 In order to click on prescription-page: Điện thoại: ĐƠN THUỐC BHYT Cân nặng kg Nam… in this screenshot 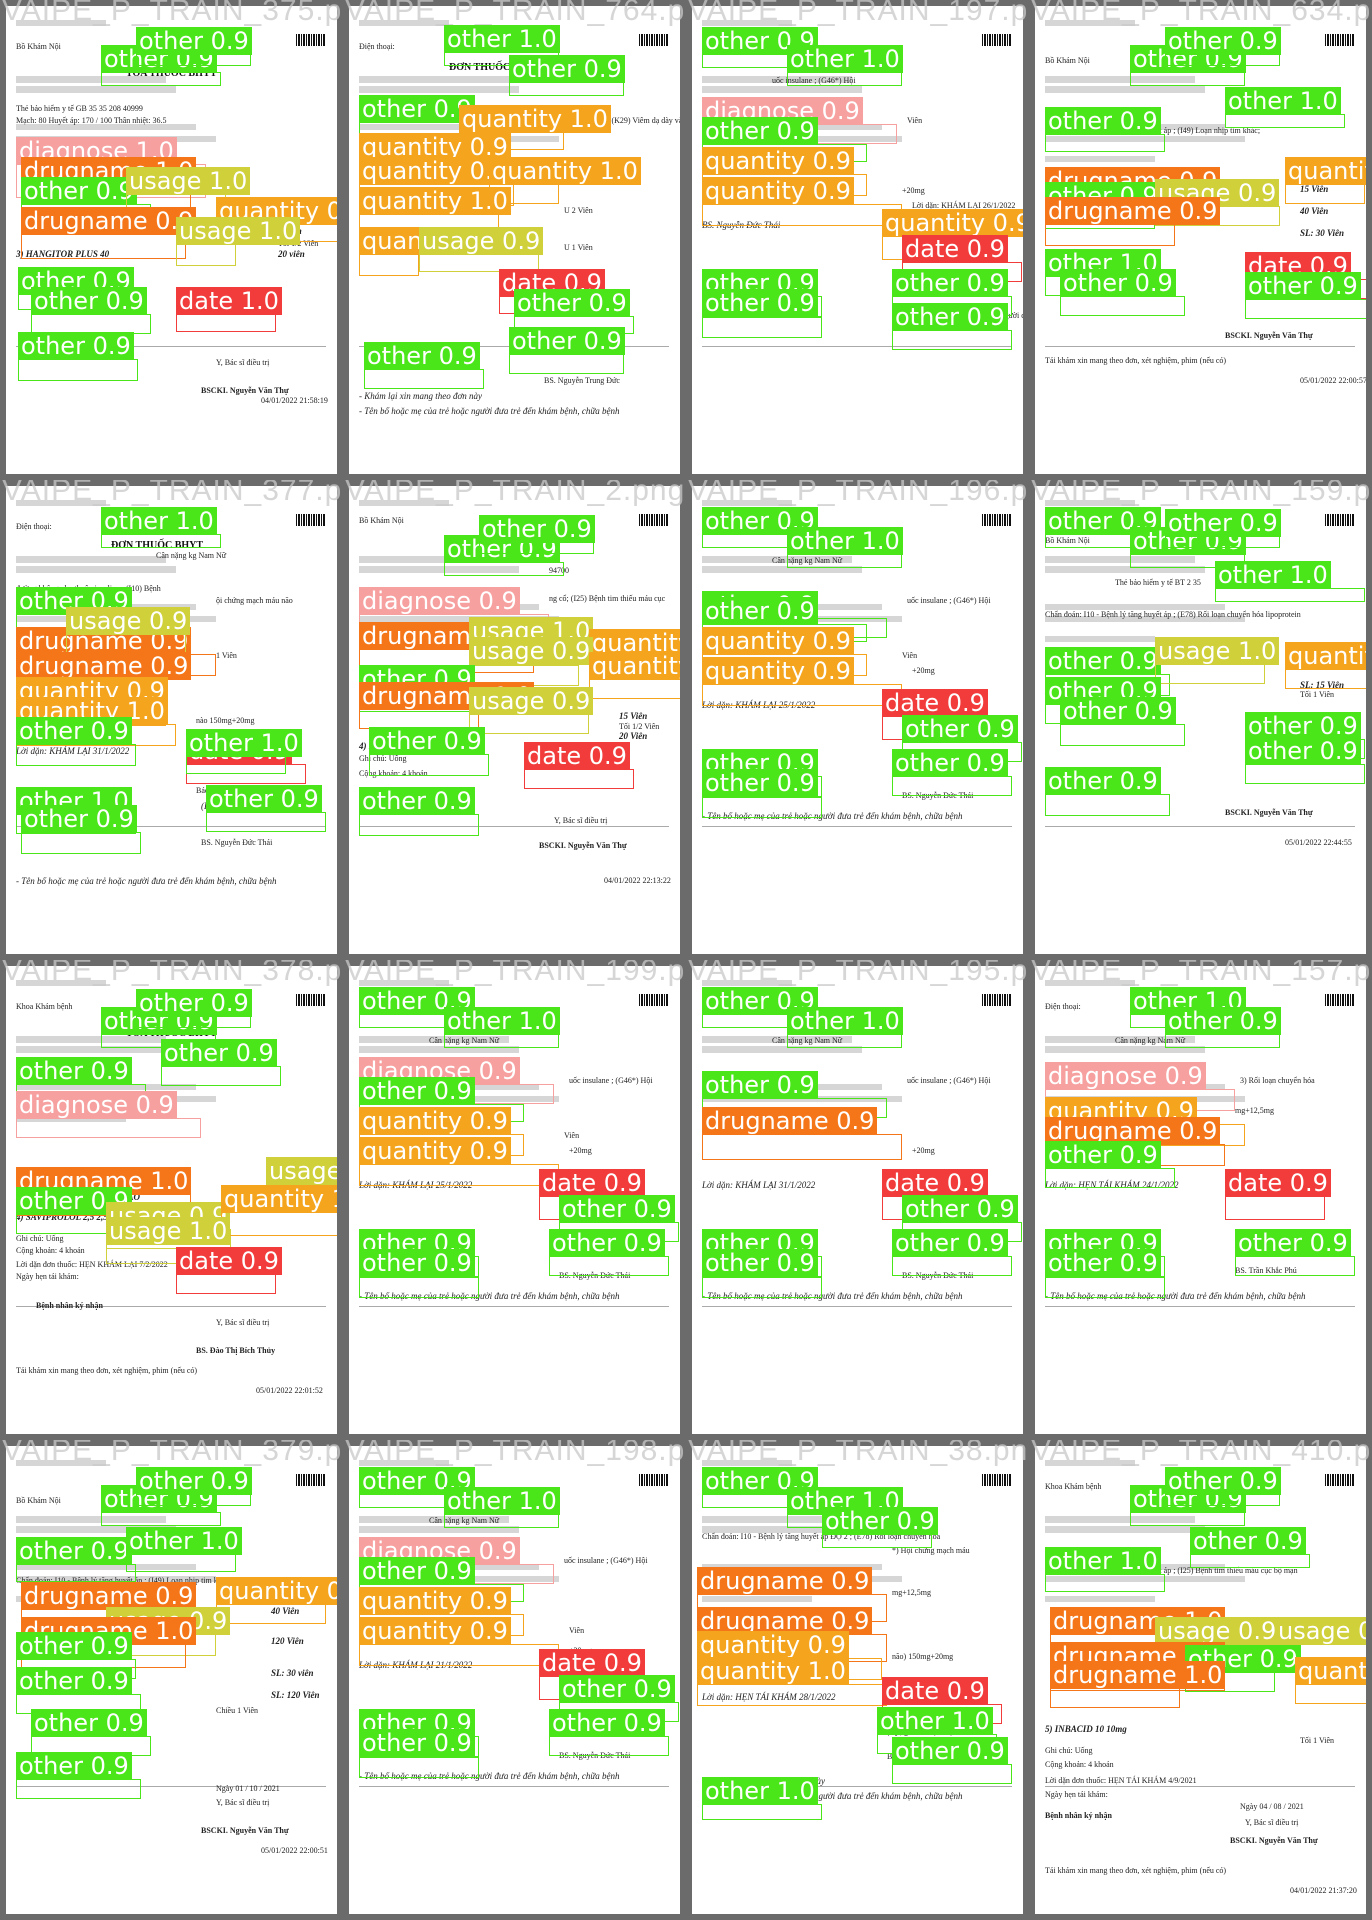, I will do `click(171, 720)`.